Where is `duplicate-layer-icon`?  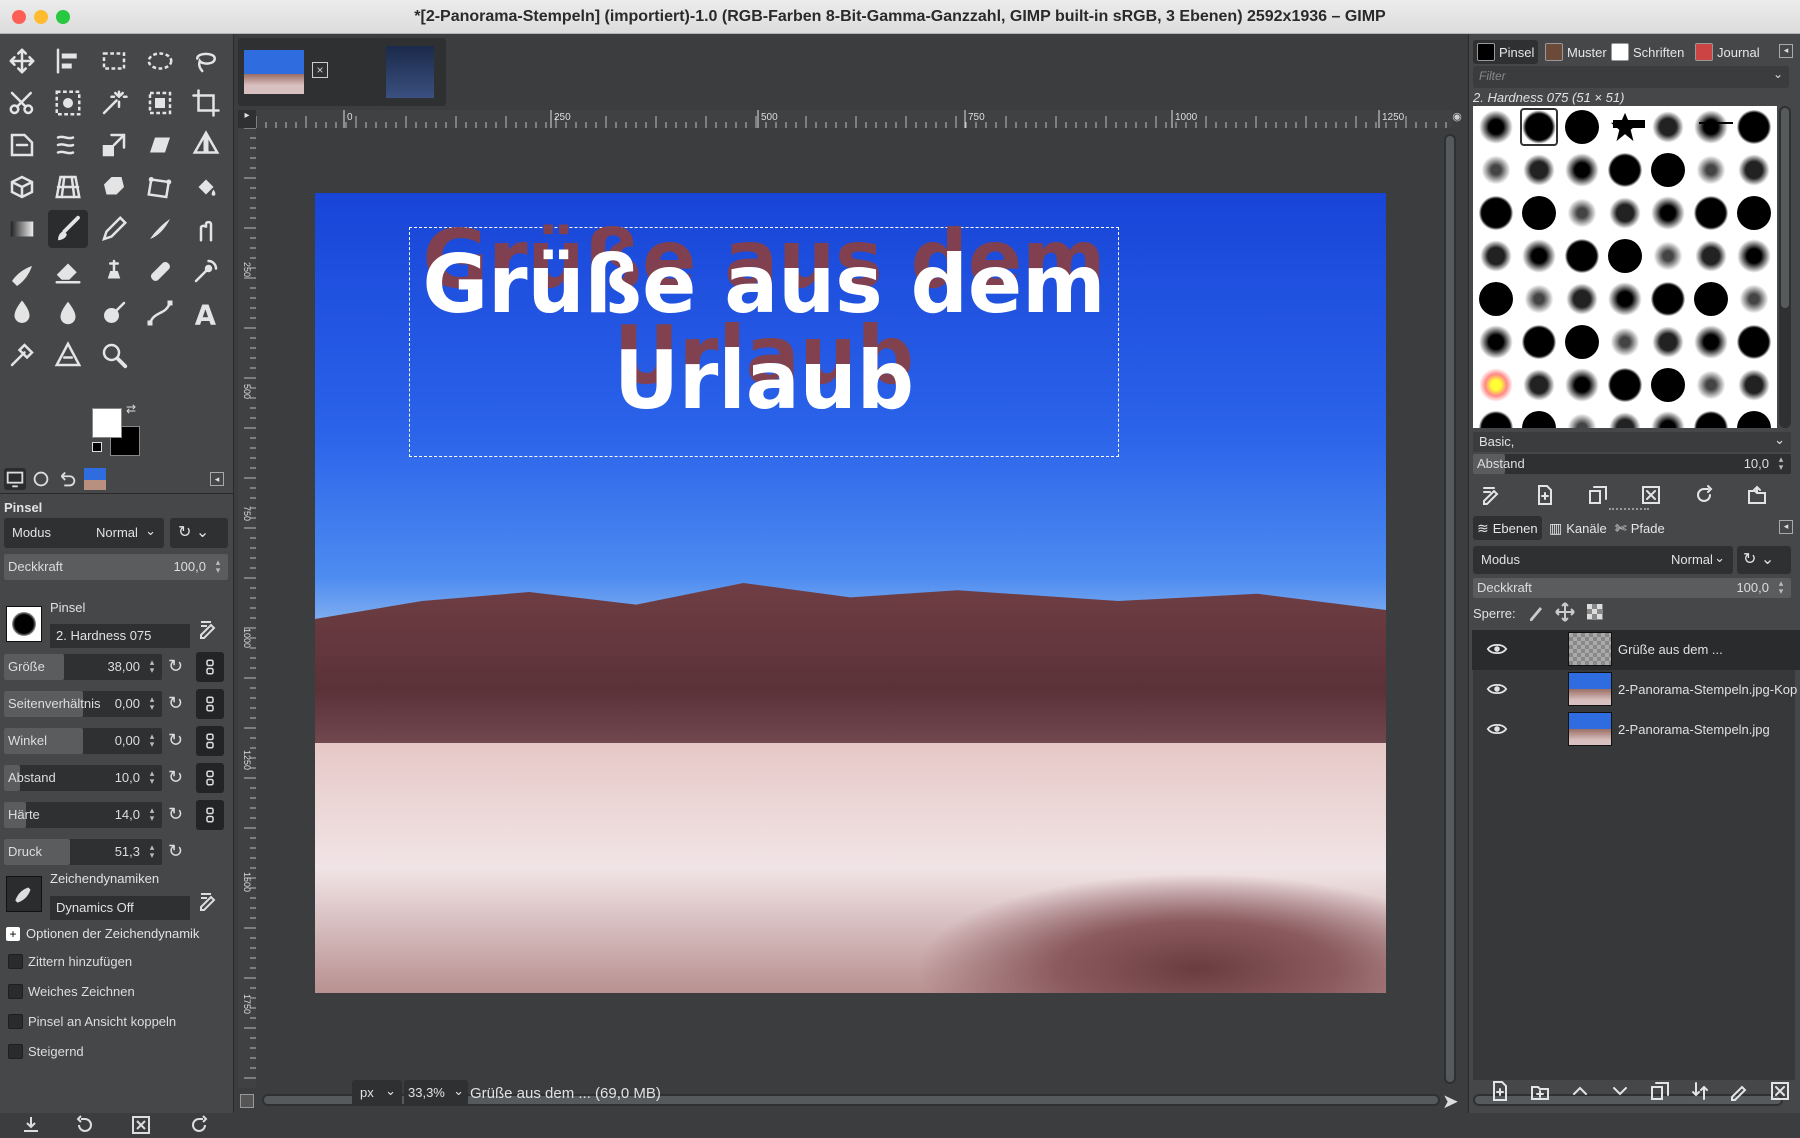 duplicate-layer-icon is located at coordinates (1660, 1091).